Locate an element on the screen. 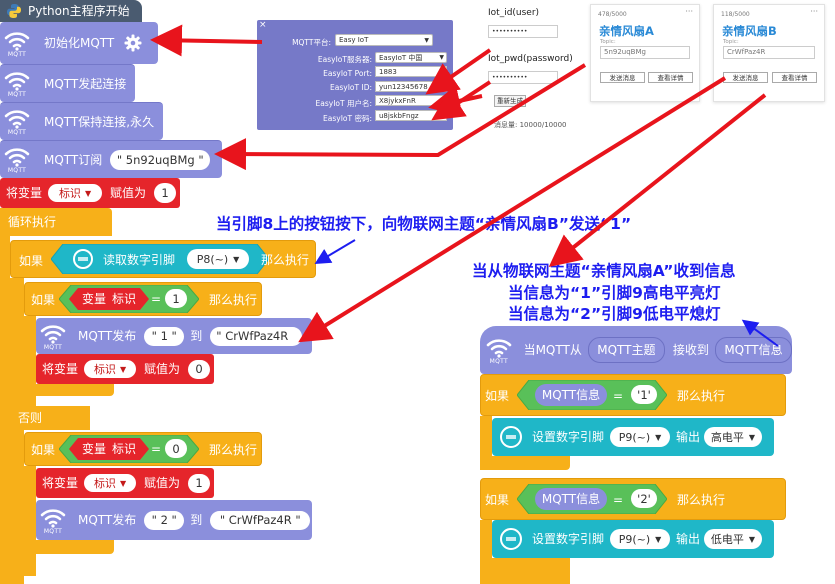  mqtt-receive-hat: MQTT 当MQTT从 MQTT主题 接收到 MQTT信息 is located at coordinates (636, 350).